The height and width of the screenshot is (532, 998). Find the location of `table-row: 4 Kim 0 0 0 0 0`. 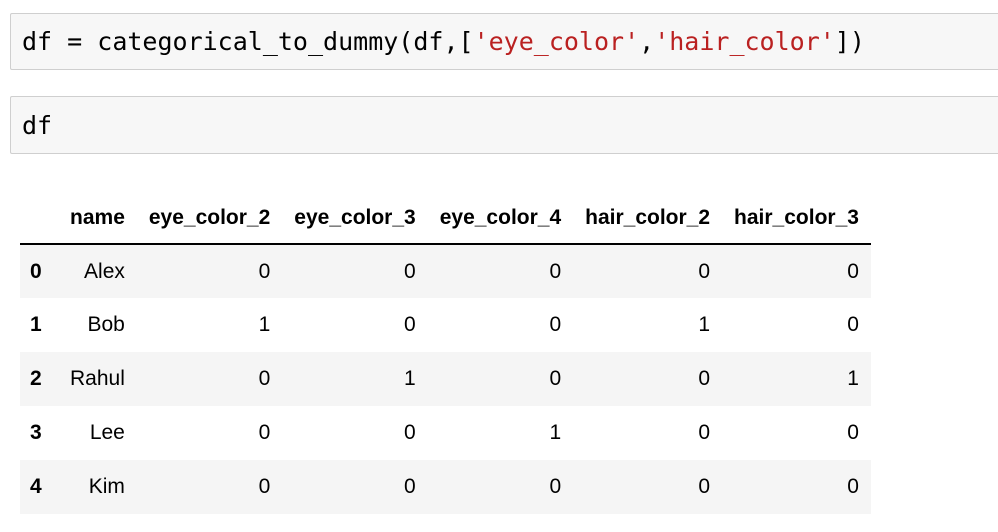

table-row: 4 Kim 0 0 0 0 0 is located at coordinates (445, 487).